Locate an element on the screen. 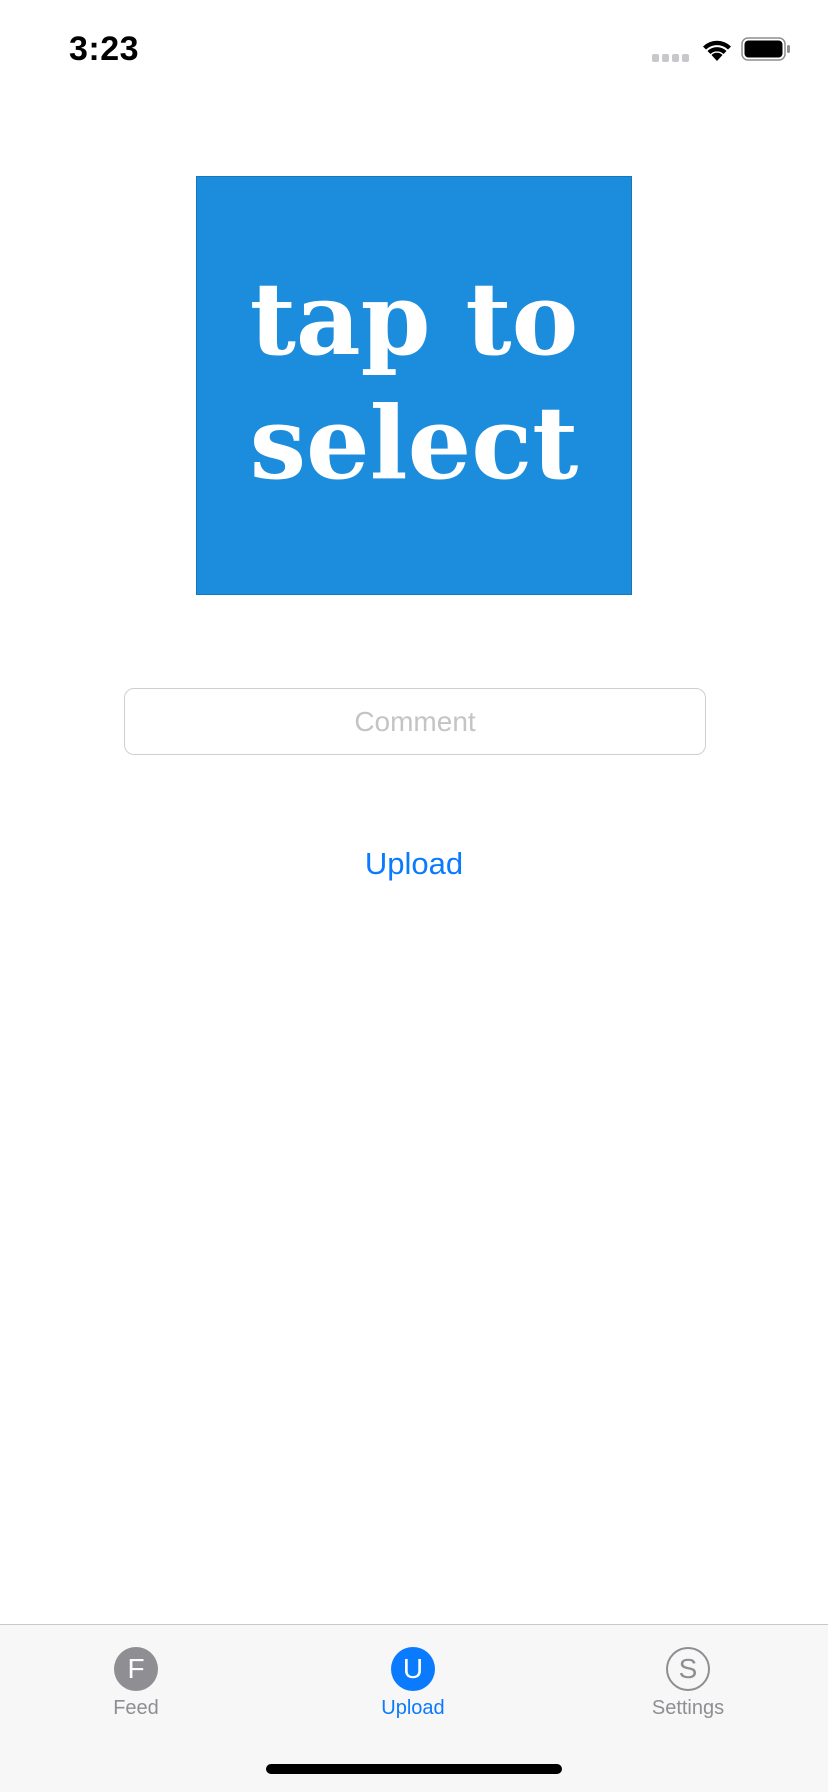  upload-button: Upload is located at coordinates (414, 864).